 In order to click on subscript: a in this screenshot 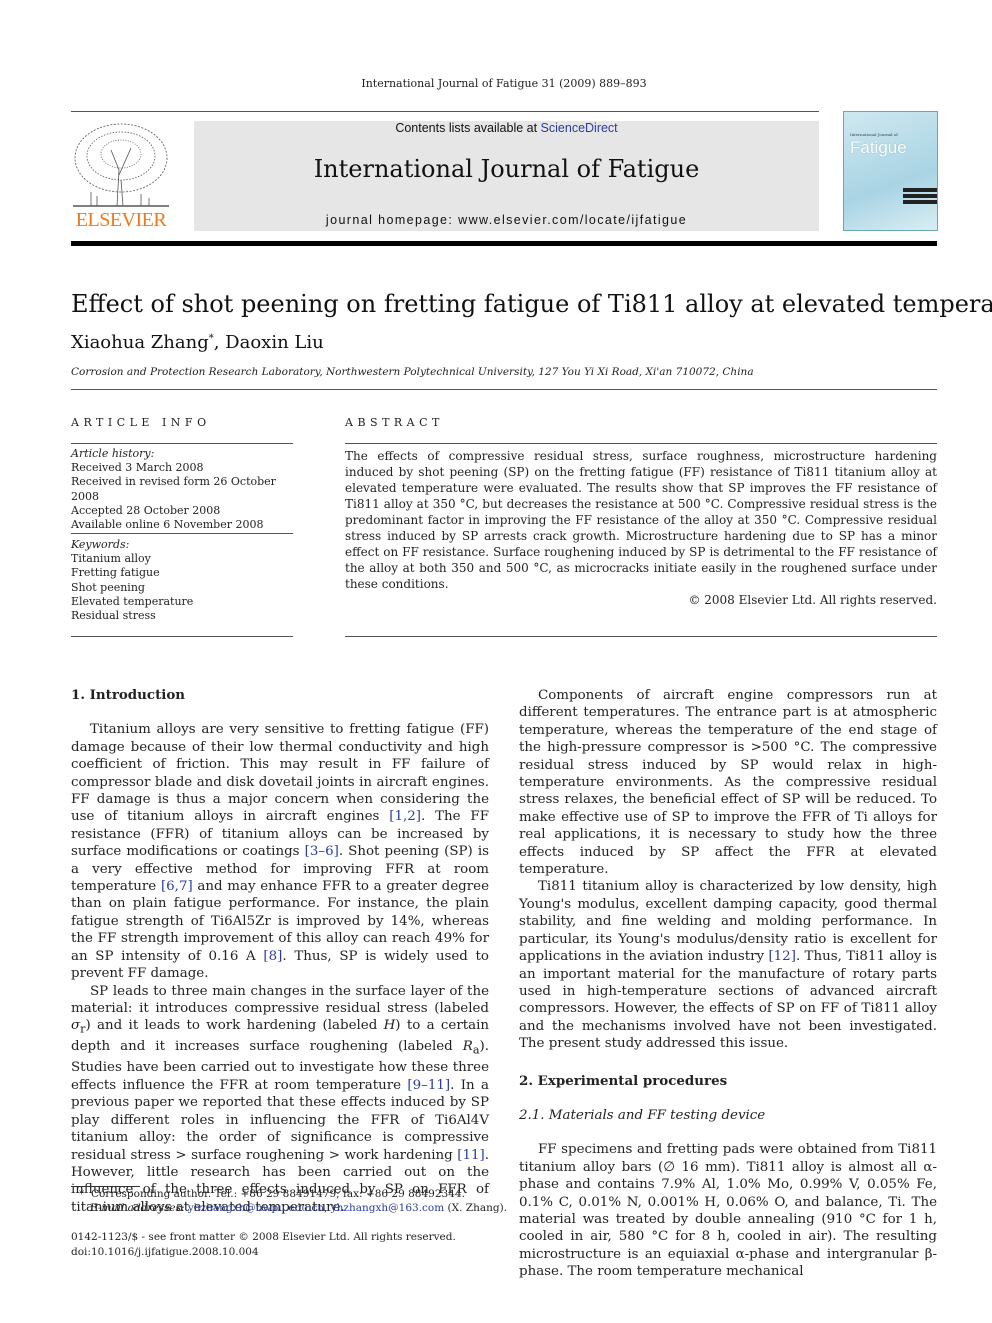, I will do `click(476, 1051)`.